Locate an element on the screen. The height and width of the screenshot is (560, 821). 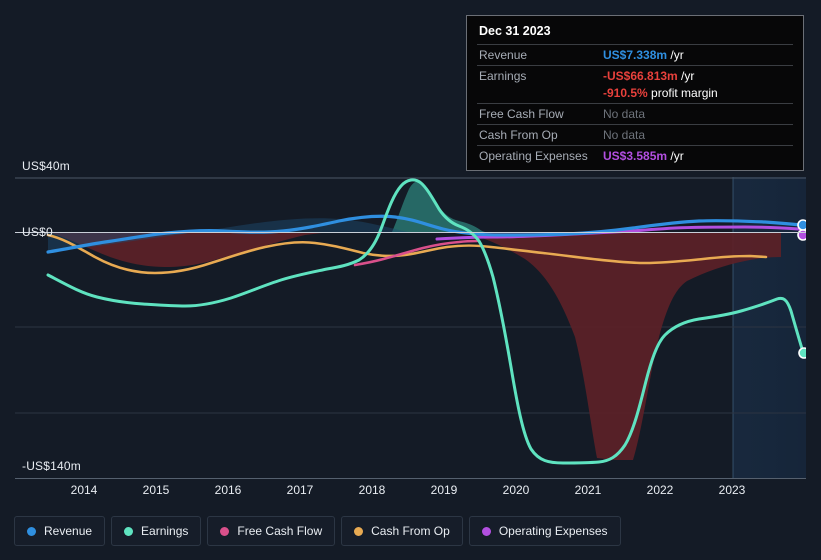
legend-item-label: Revenue is located at coordinates (68, 531).